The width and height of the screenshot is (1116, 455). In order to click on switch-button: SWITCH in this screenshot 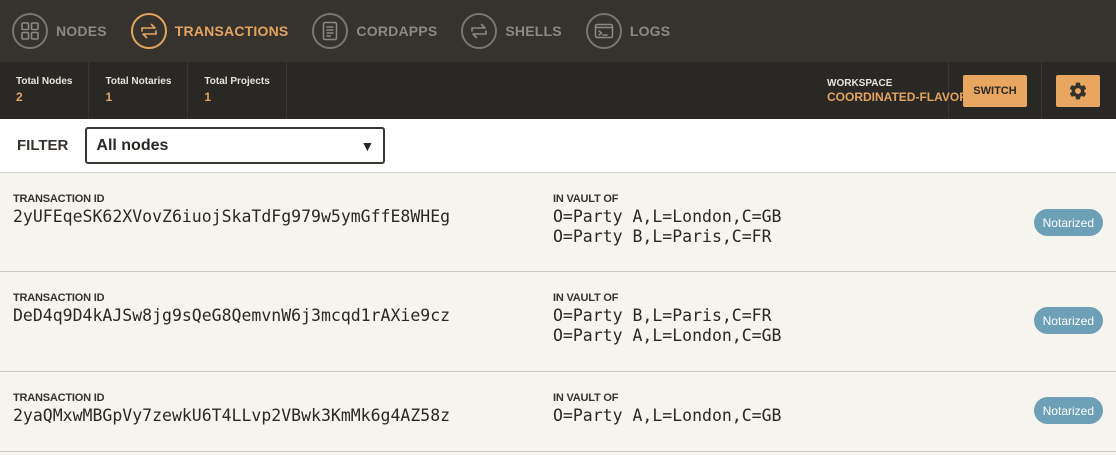, I will do `click(995, 90)`.